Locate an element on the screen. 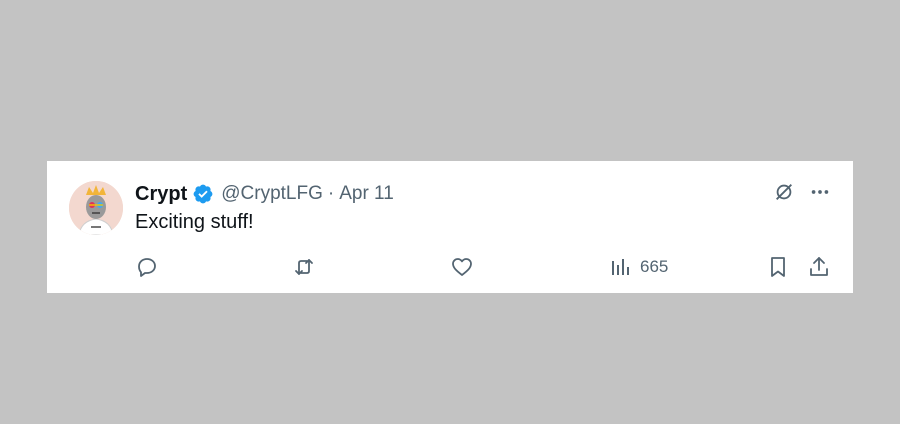  timestamp: Apr 11 is located at coordinates (366, 194).